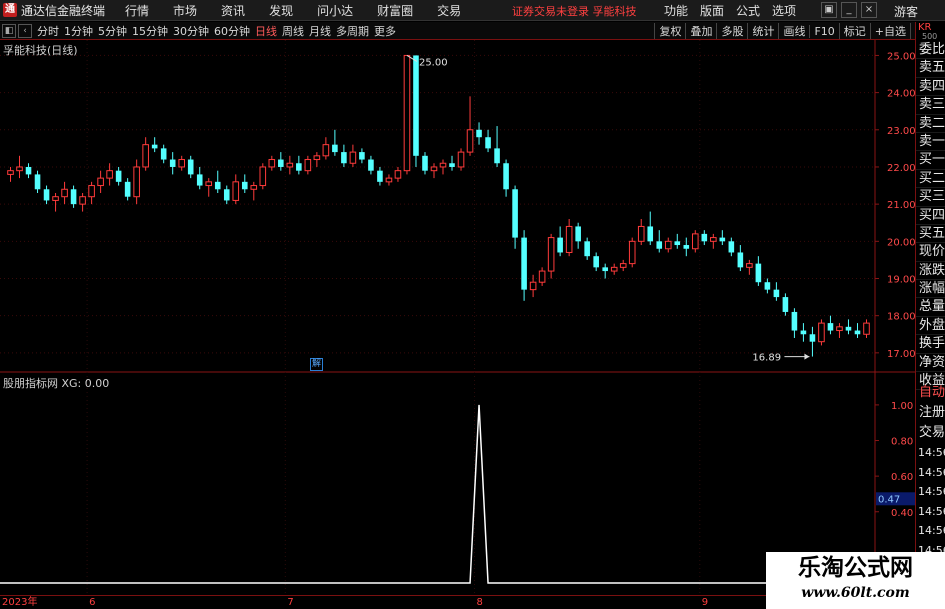 The height and width of the screenshot is (609, 945). I want to click on indicator-label: 股朋指标网 XG: 0.00, so click(56, 383).